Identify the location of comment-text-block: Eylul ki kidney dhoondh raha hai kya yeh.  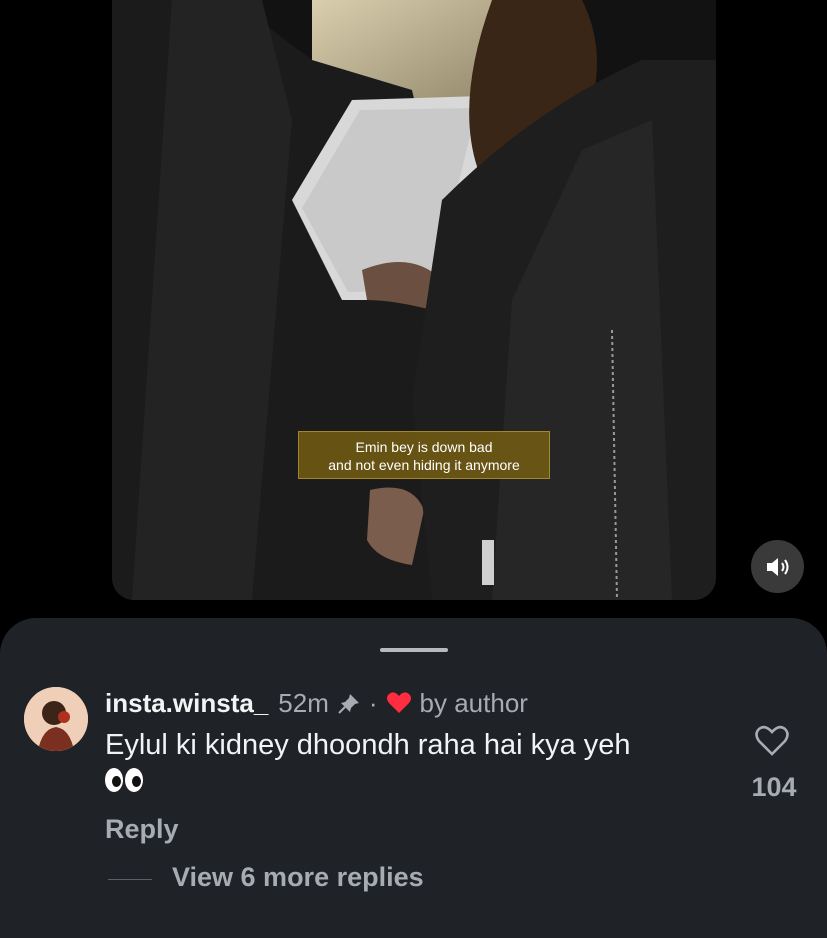
(415, 764).